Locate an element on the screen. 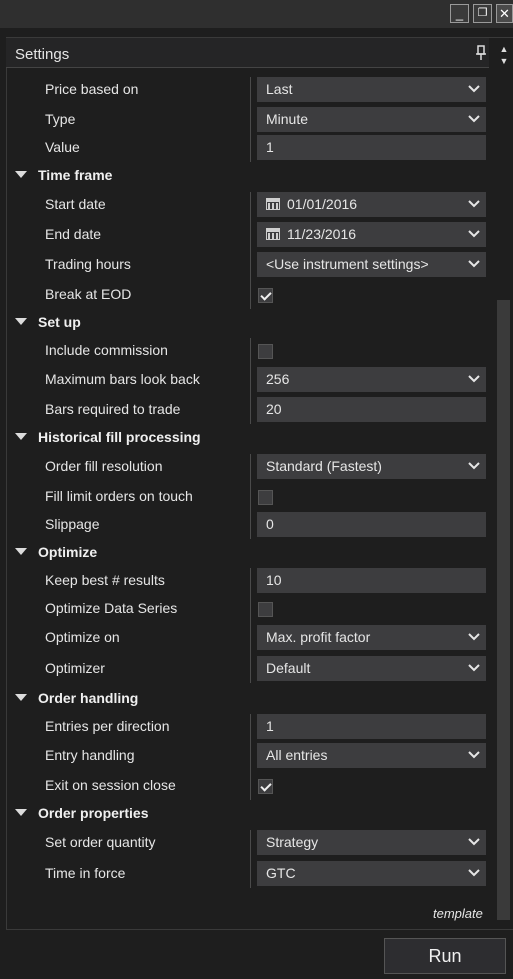 The image size is (513, 979). category-set-up: Set up is located at coordinates (247, 323).